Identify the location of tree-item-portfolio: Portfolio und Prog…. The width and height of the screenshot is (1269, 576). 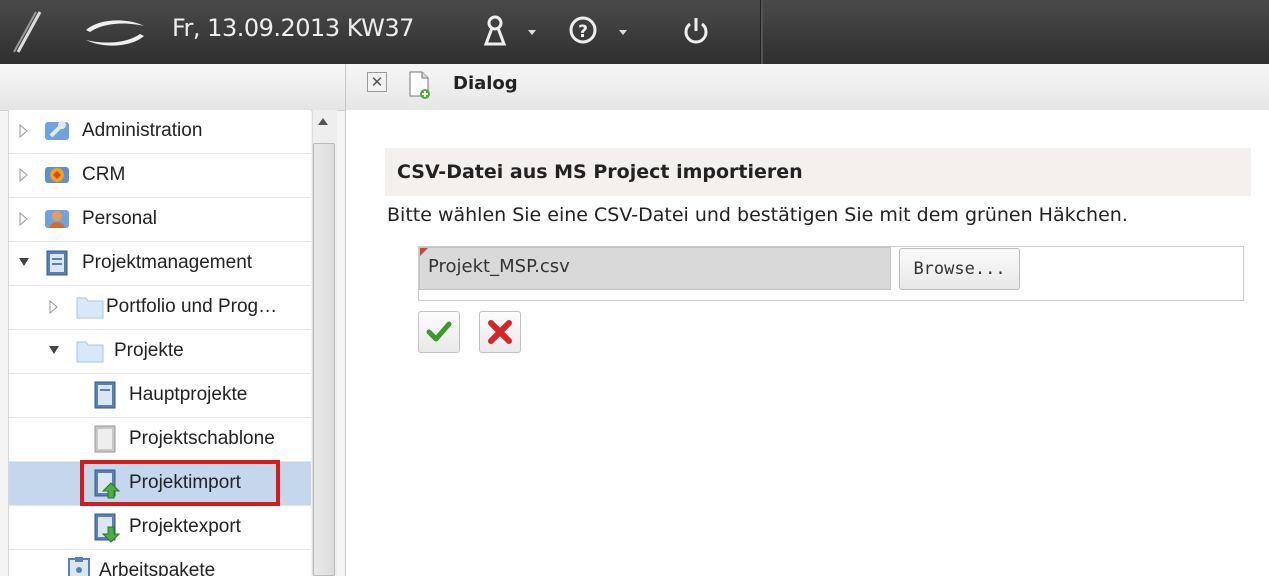
(160, 308).